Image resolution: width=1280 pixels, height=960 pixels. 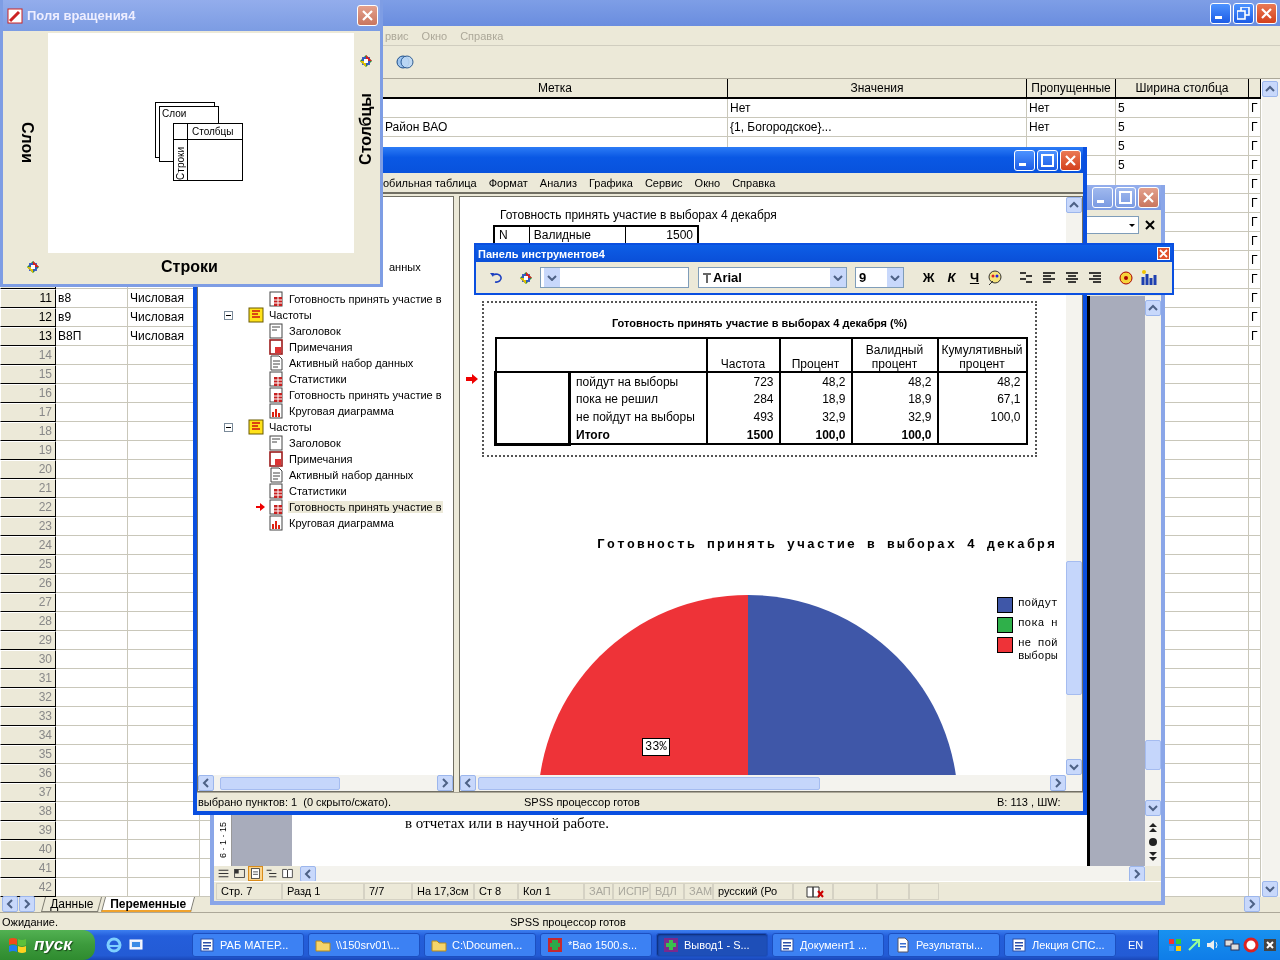 I want to click on palette-icon, so click(x=995, y=277).